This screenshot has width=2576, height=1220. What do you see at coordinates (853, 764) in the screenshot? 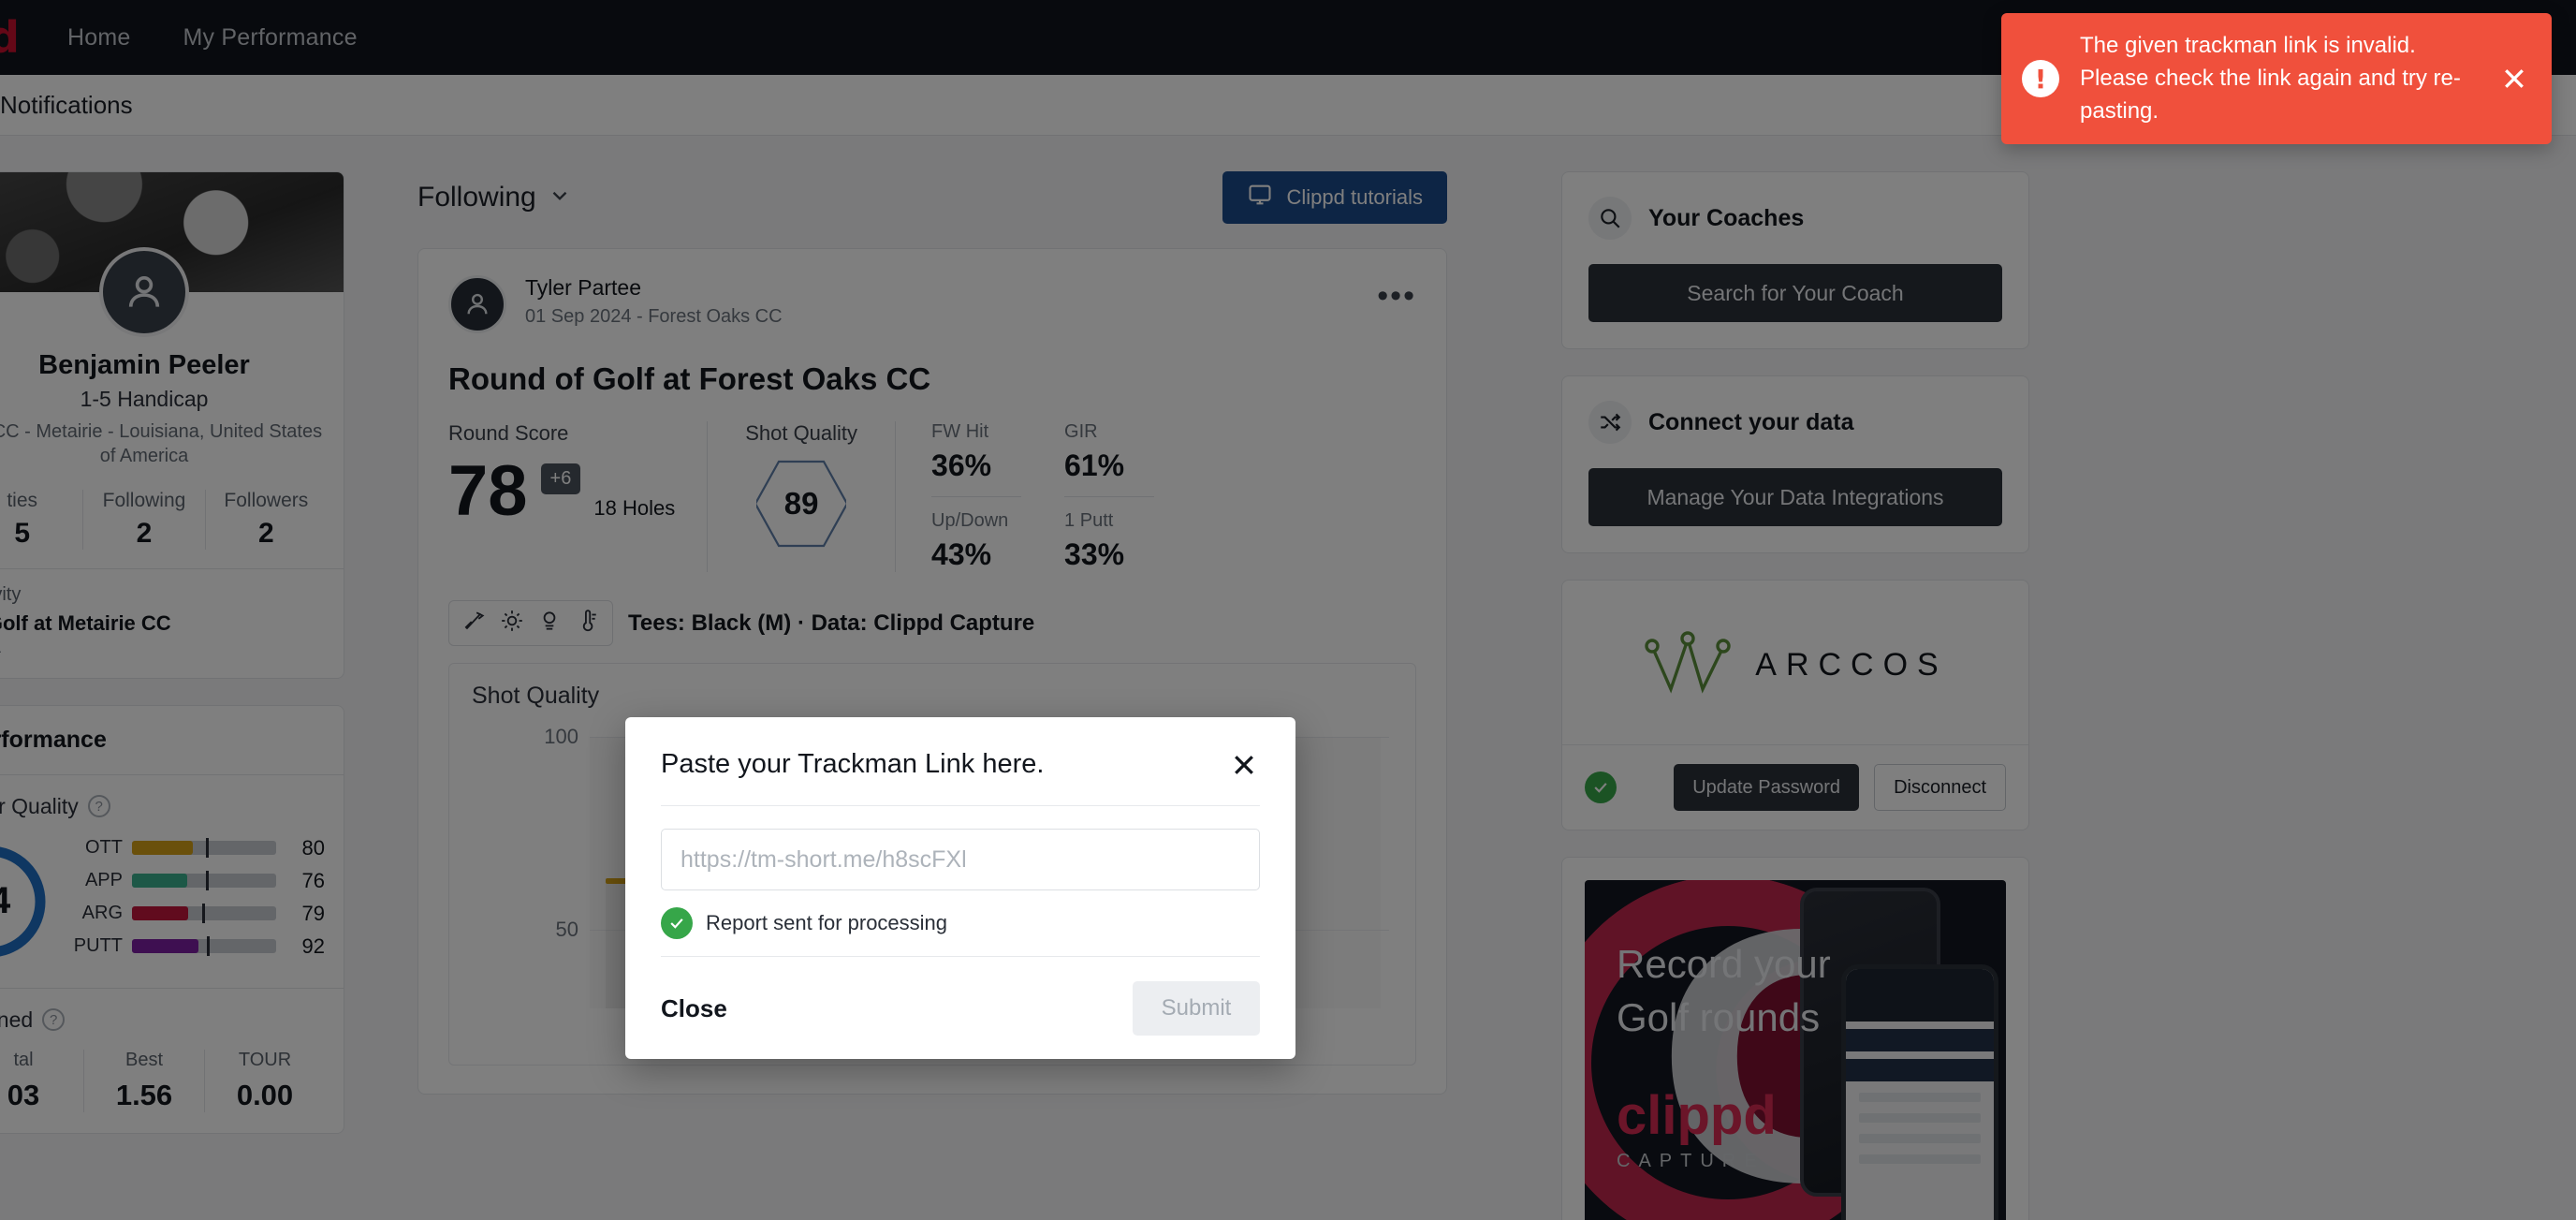
I see `modal-title: Paste your Trackman Link here.` at bounding box center [853, 764].